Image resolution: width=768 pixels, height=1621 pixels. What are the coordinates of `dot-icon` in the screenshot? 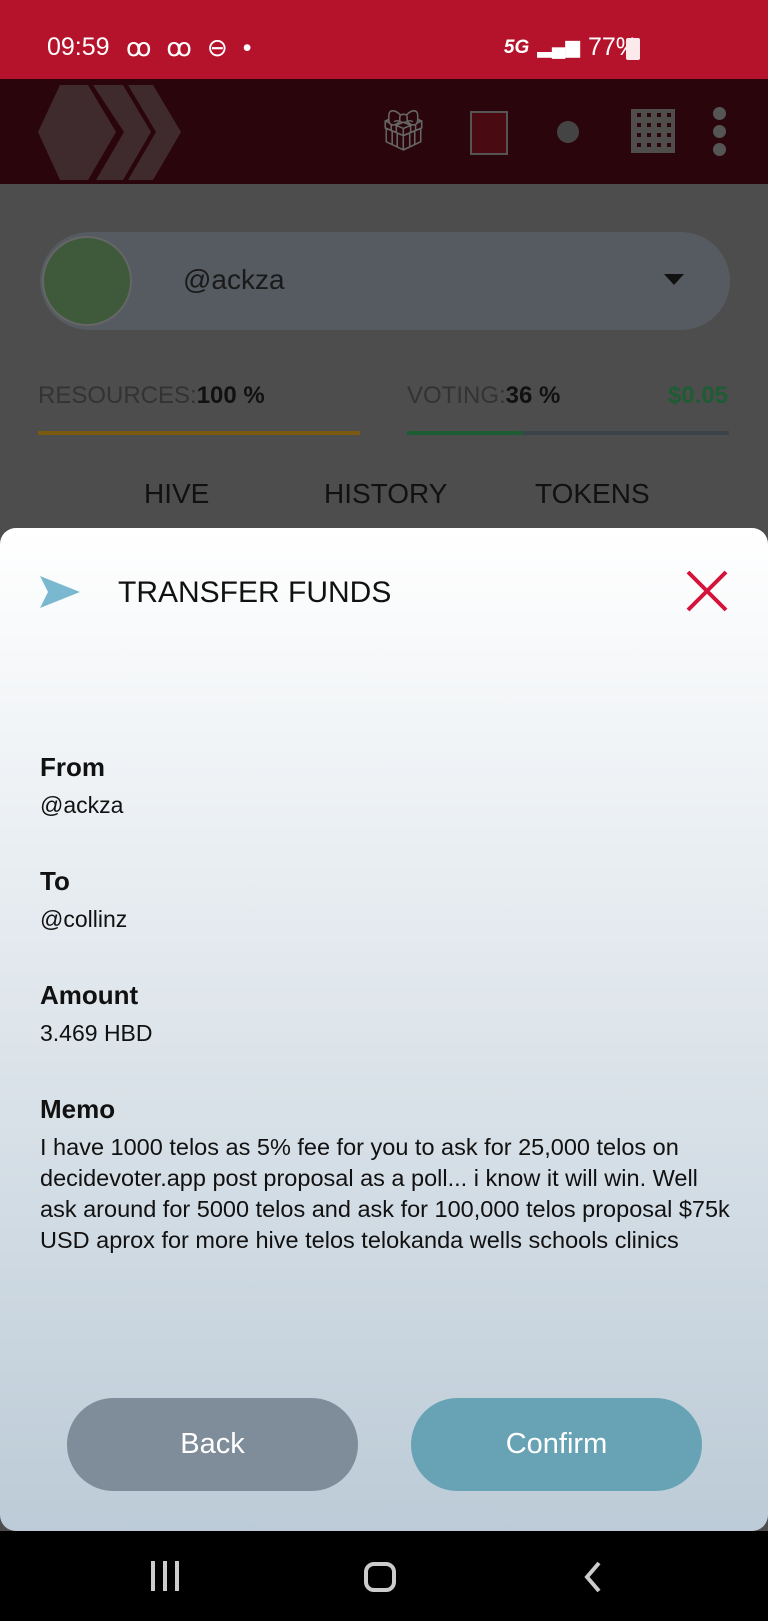 It's located at (568, 132).